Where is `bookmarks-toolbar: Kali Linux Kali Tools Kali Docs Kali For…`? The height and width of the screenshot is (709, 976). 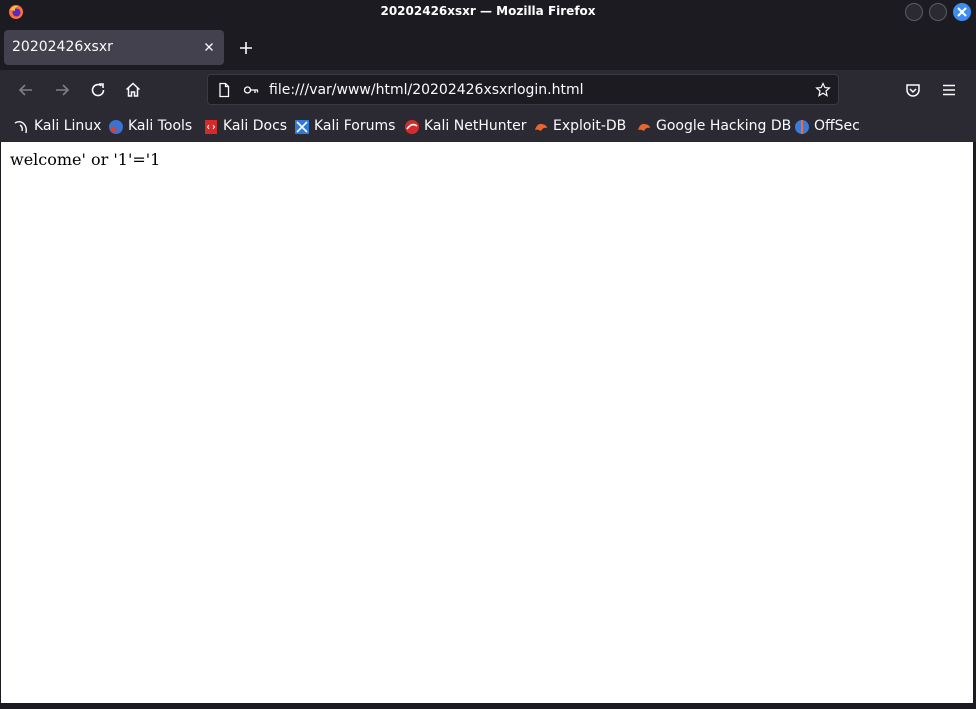
bookmarks-toolbar: Kali Linux Kali Tools Kali Docs Kali For… is located at coordinates (488, 126).